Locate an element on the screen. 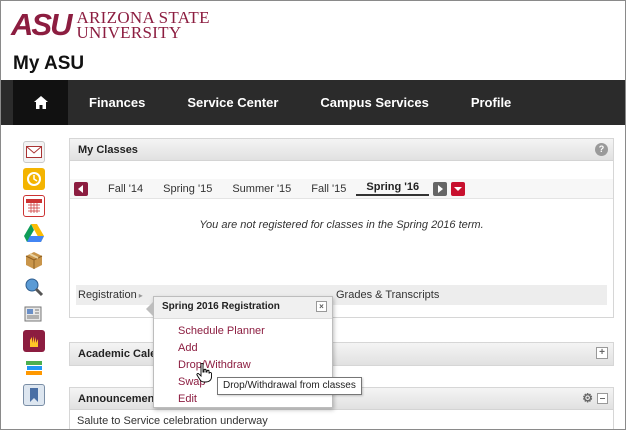  home-button is located at coordinates (40, 102).